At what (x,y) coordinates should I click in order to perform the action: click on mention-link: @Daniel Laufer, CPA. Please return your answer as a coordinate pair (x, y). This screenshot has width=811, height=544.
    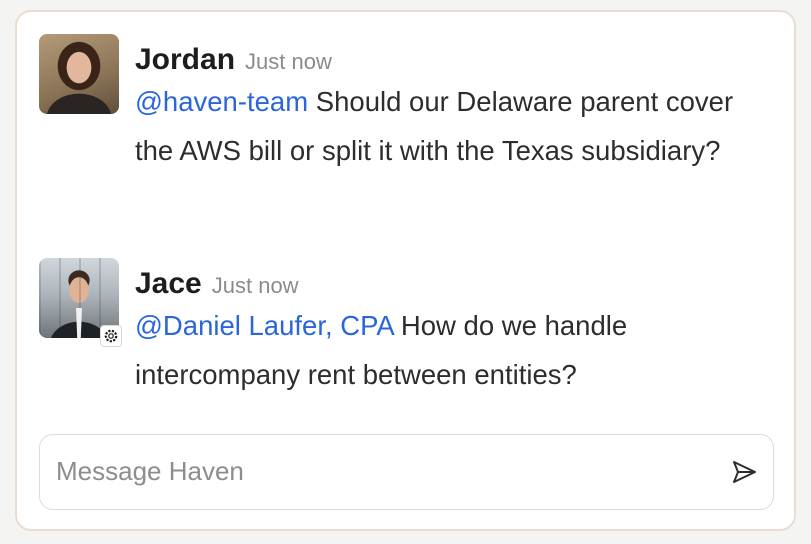
    Looking at the image, I should click on (264, 325).